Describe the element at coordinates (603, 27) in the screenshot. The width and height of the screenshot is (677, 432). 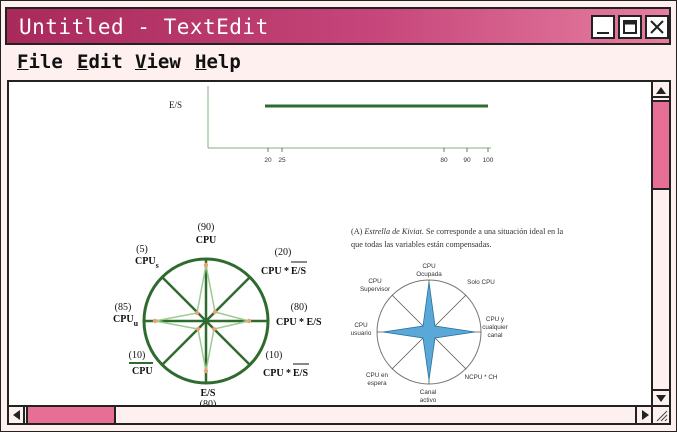
I see `minimize-button` at that location.